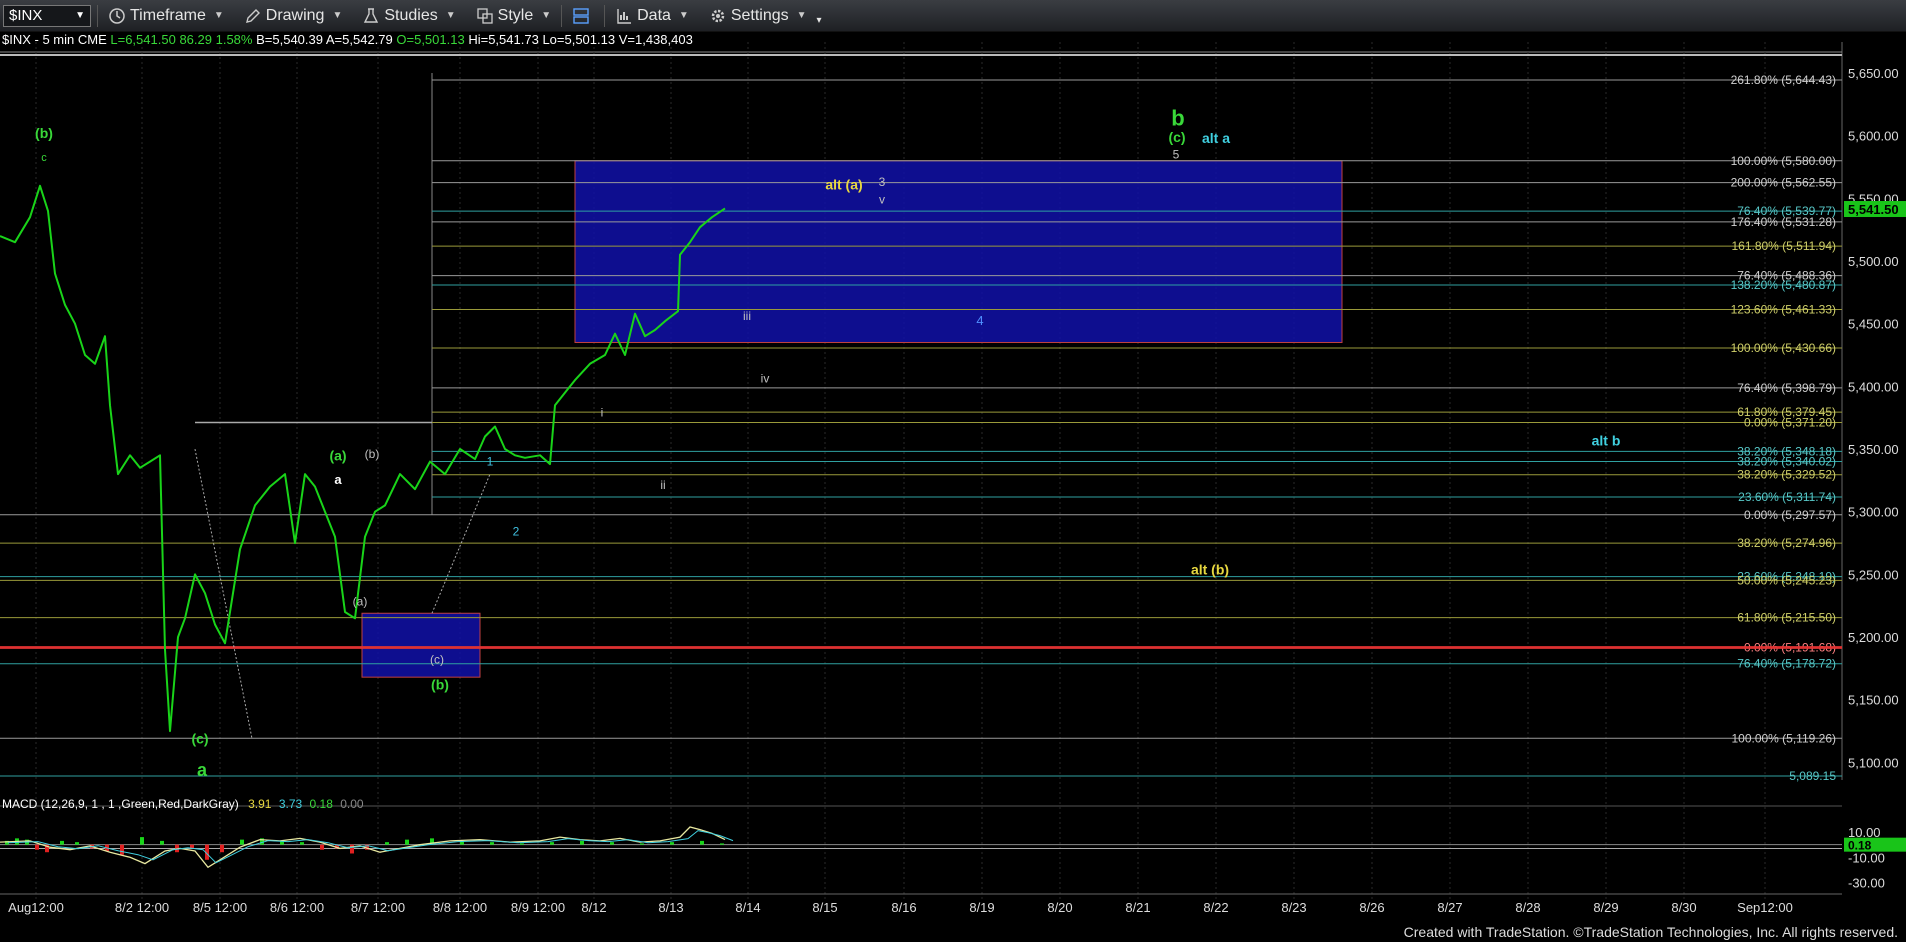  Describe the element at coordinates (1873, 136) in the screenshot. I see `price-tick-label: 5,600.00` at that location.